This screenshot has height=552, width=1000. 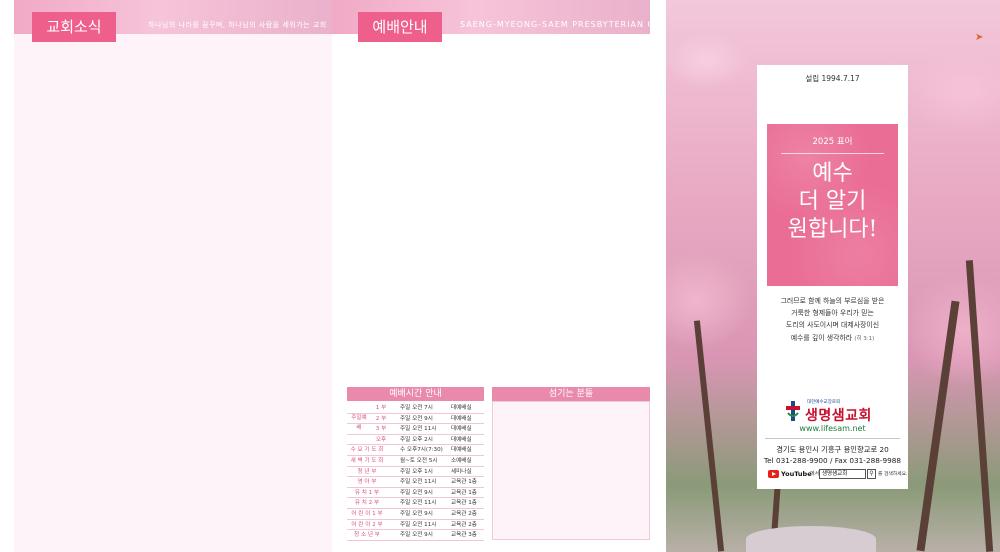 What do you see at coordinates (367, 450) in the screenshot?
I see `service-name: 수 요 기 도 회` at bounding box center [367, 450].